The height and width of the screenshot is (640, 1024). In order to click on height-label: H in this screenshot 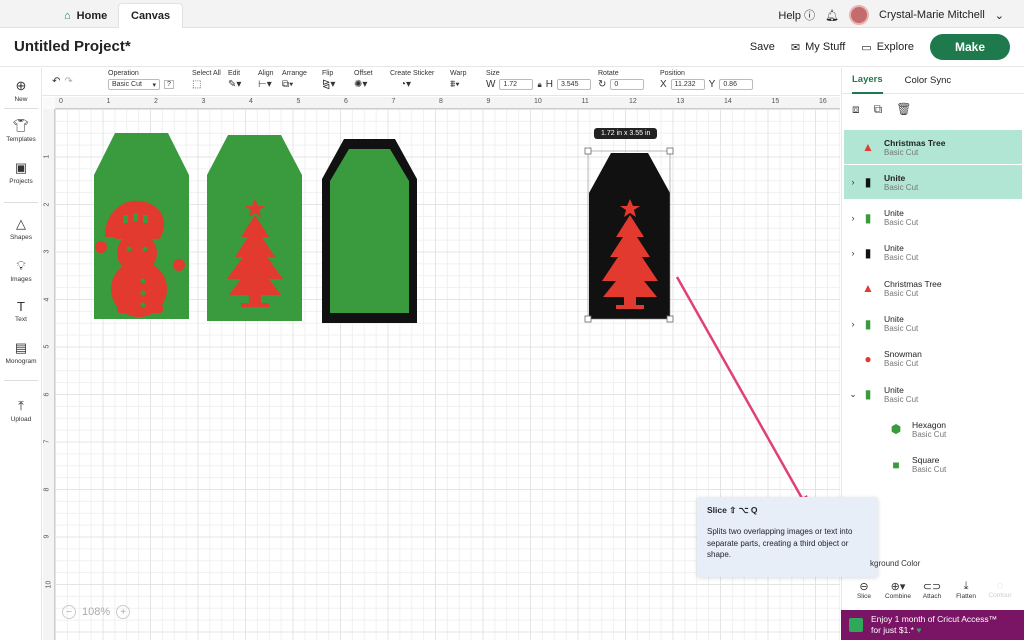, I will do `click(549, 84)`.